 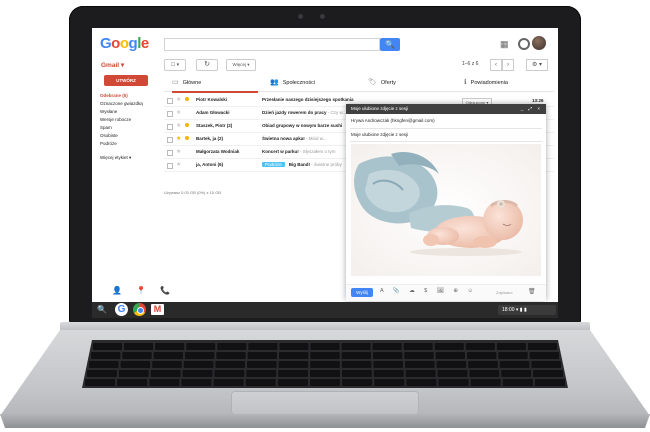 I want to click on sidebar-item: Podróże, so click(x=131, y=144).